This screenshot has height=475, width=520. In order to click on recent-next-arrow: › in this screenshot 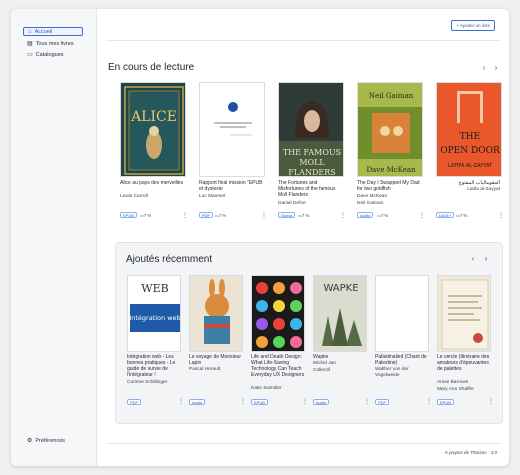, I will do `click(486, 259)`.